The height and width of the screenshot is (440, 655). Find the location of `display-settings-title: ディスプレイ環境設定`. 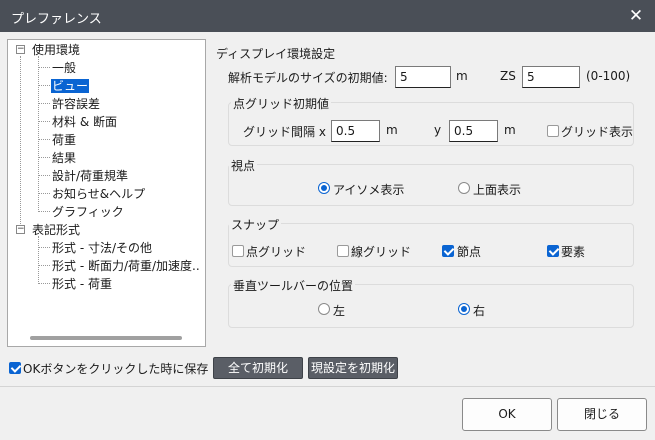

display-settings-title: ディスプレイ環境設定 is located at coordinates (276, 54).